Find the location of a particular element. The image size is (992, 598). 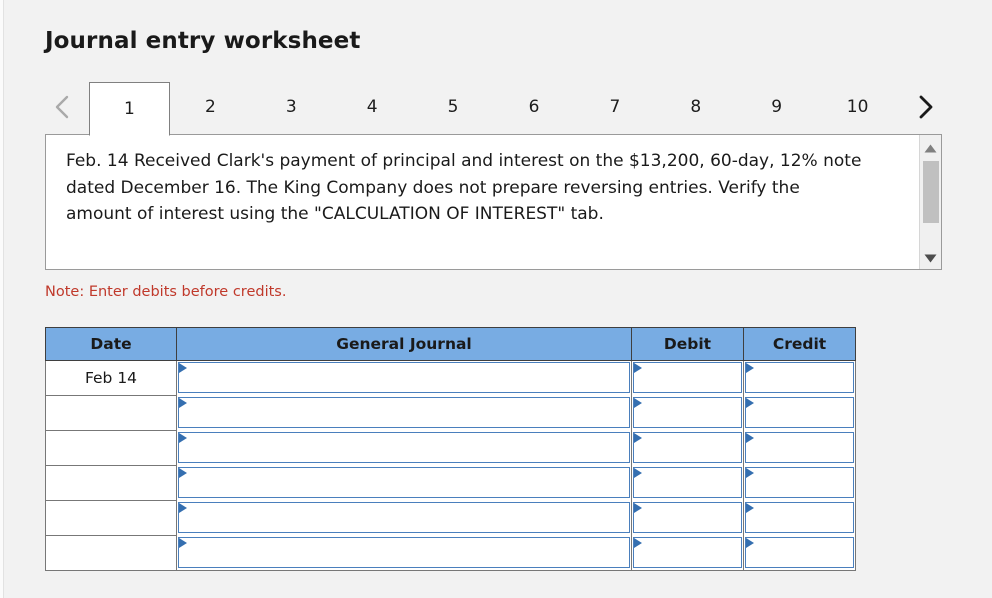

column-header-debit: Debit is located at coordinates (687, 344).